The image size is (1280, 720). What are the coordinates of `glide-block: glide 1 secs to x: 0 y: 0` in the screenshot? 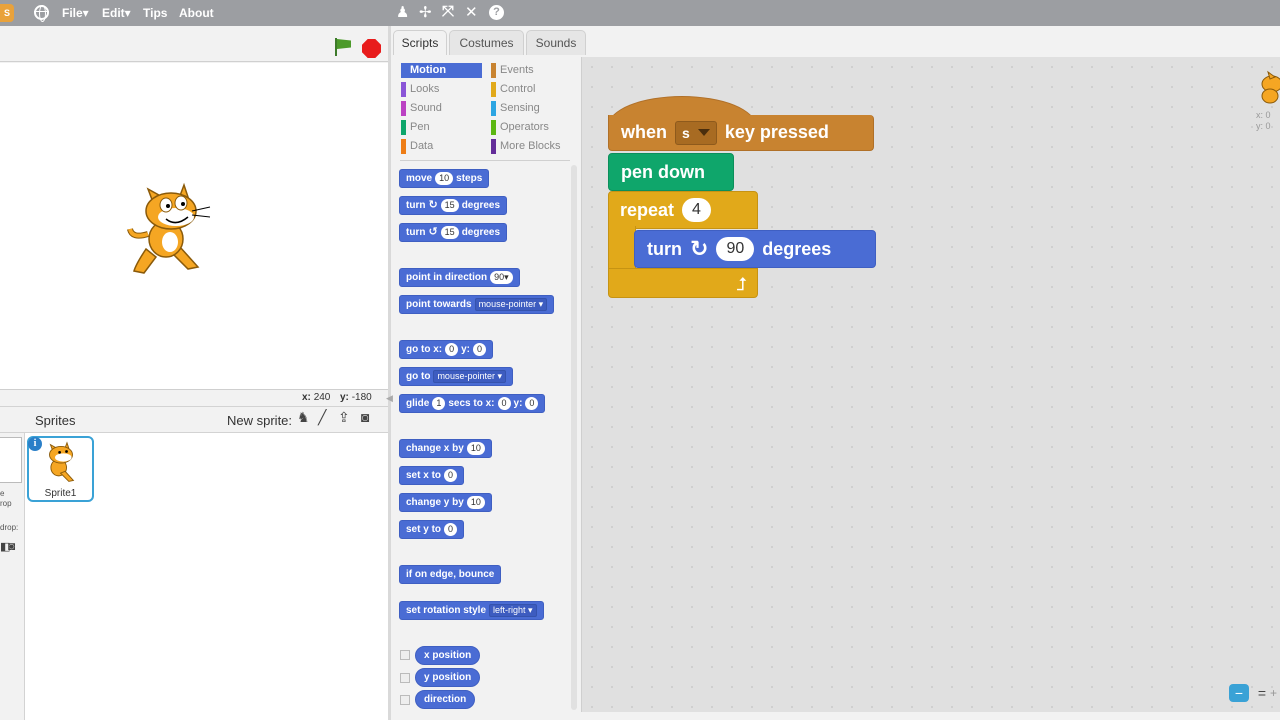 It's located at (472, 403).